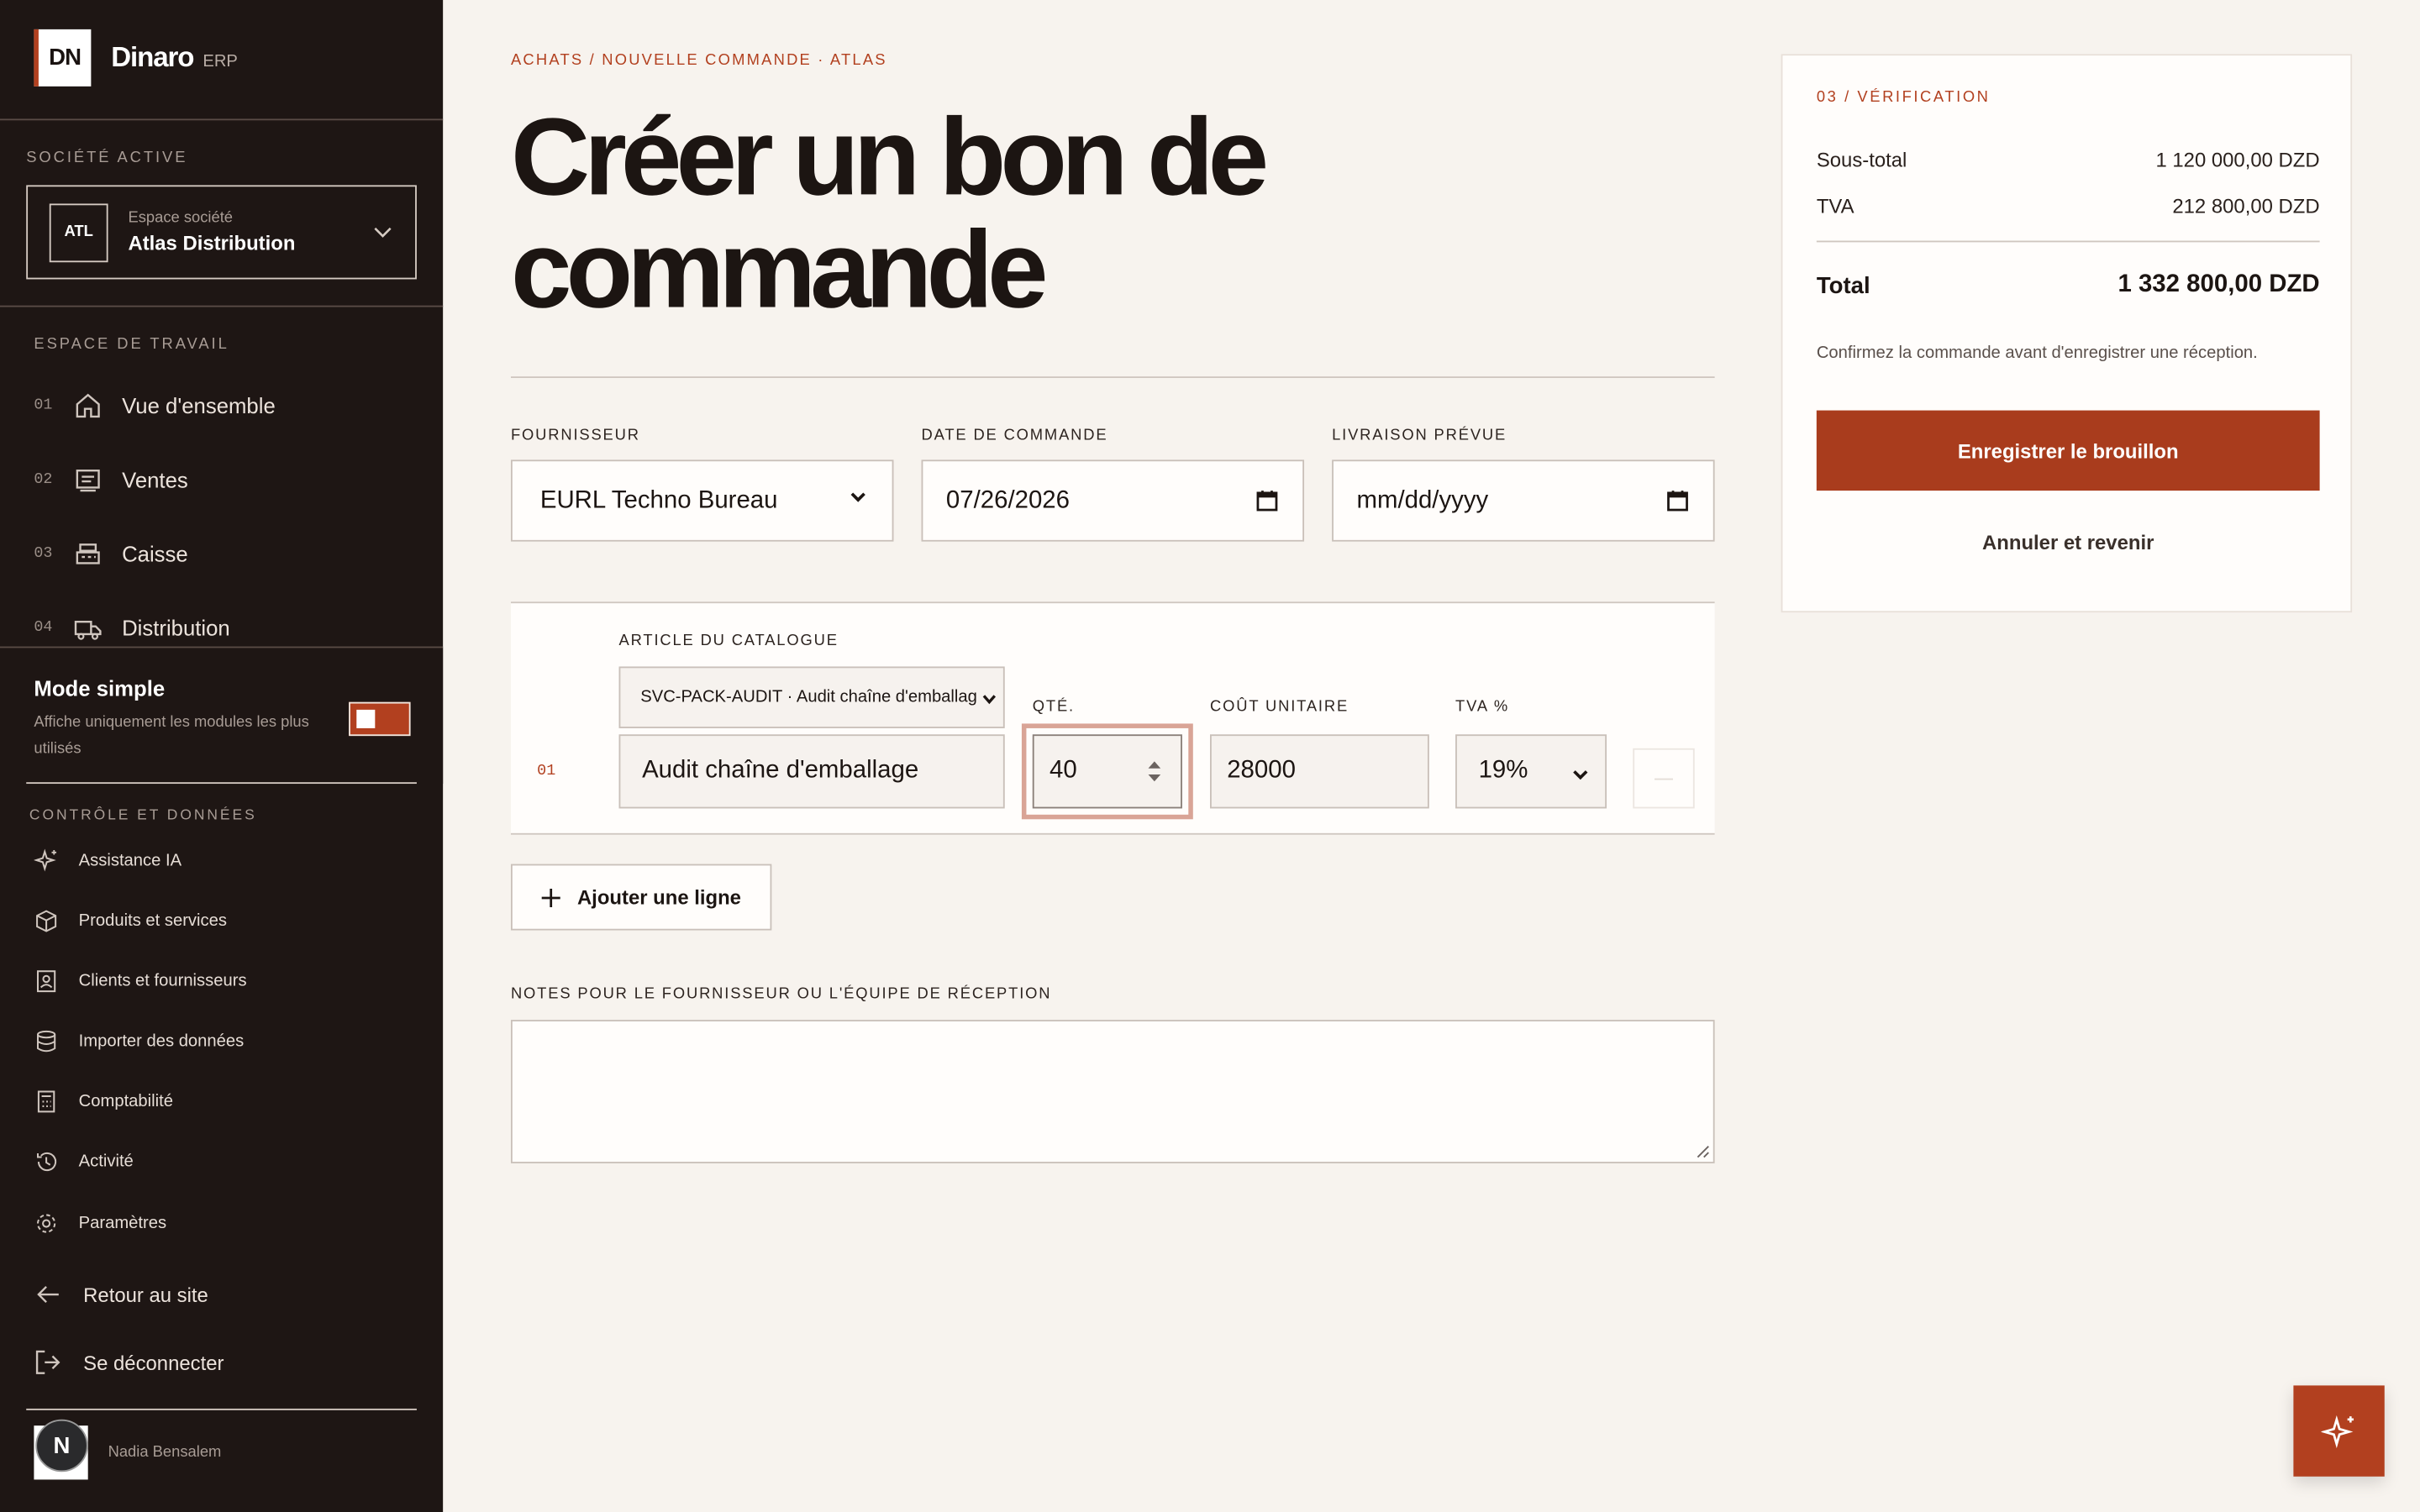 This screenshot has height=1512, width=2420. What do you see at coordinates (698, 61) in the screenshot?
I see `breadcrumb: ACHATS / NOUVELLE COMMANDE · ATLAS` at bounding box center [698, 61].